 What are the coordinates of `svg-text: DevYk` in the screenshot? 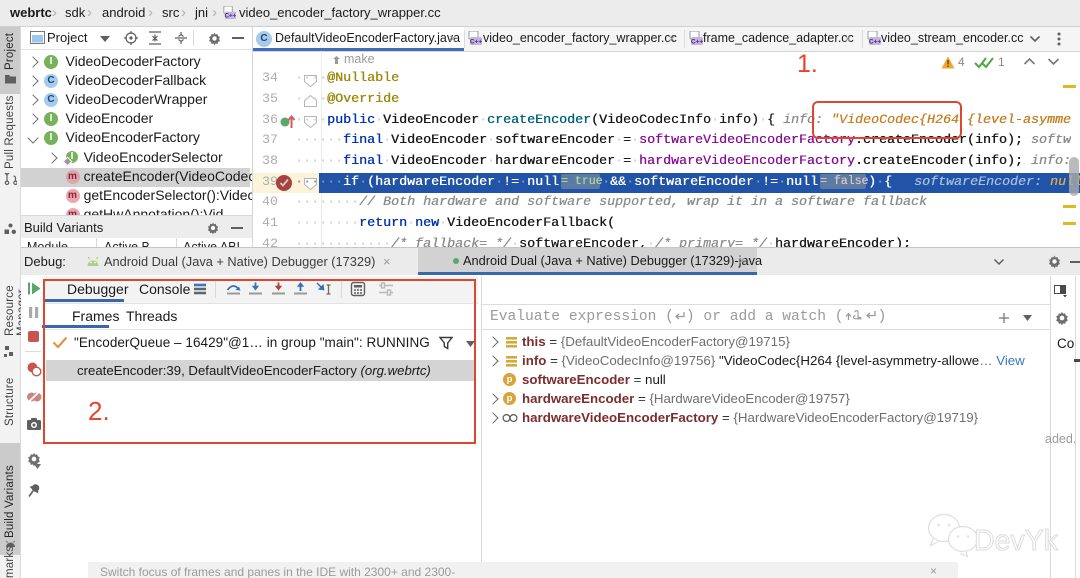 It's located at (1016, 541).